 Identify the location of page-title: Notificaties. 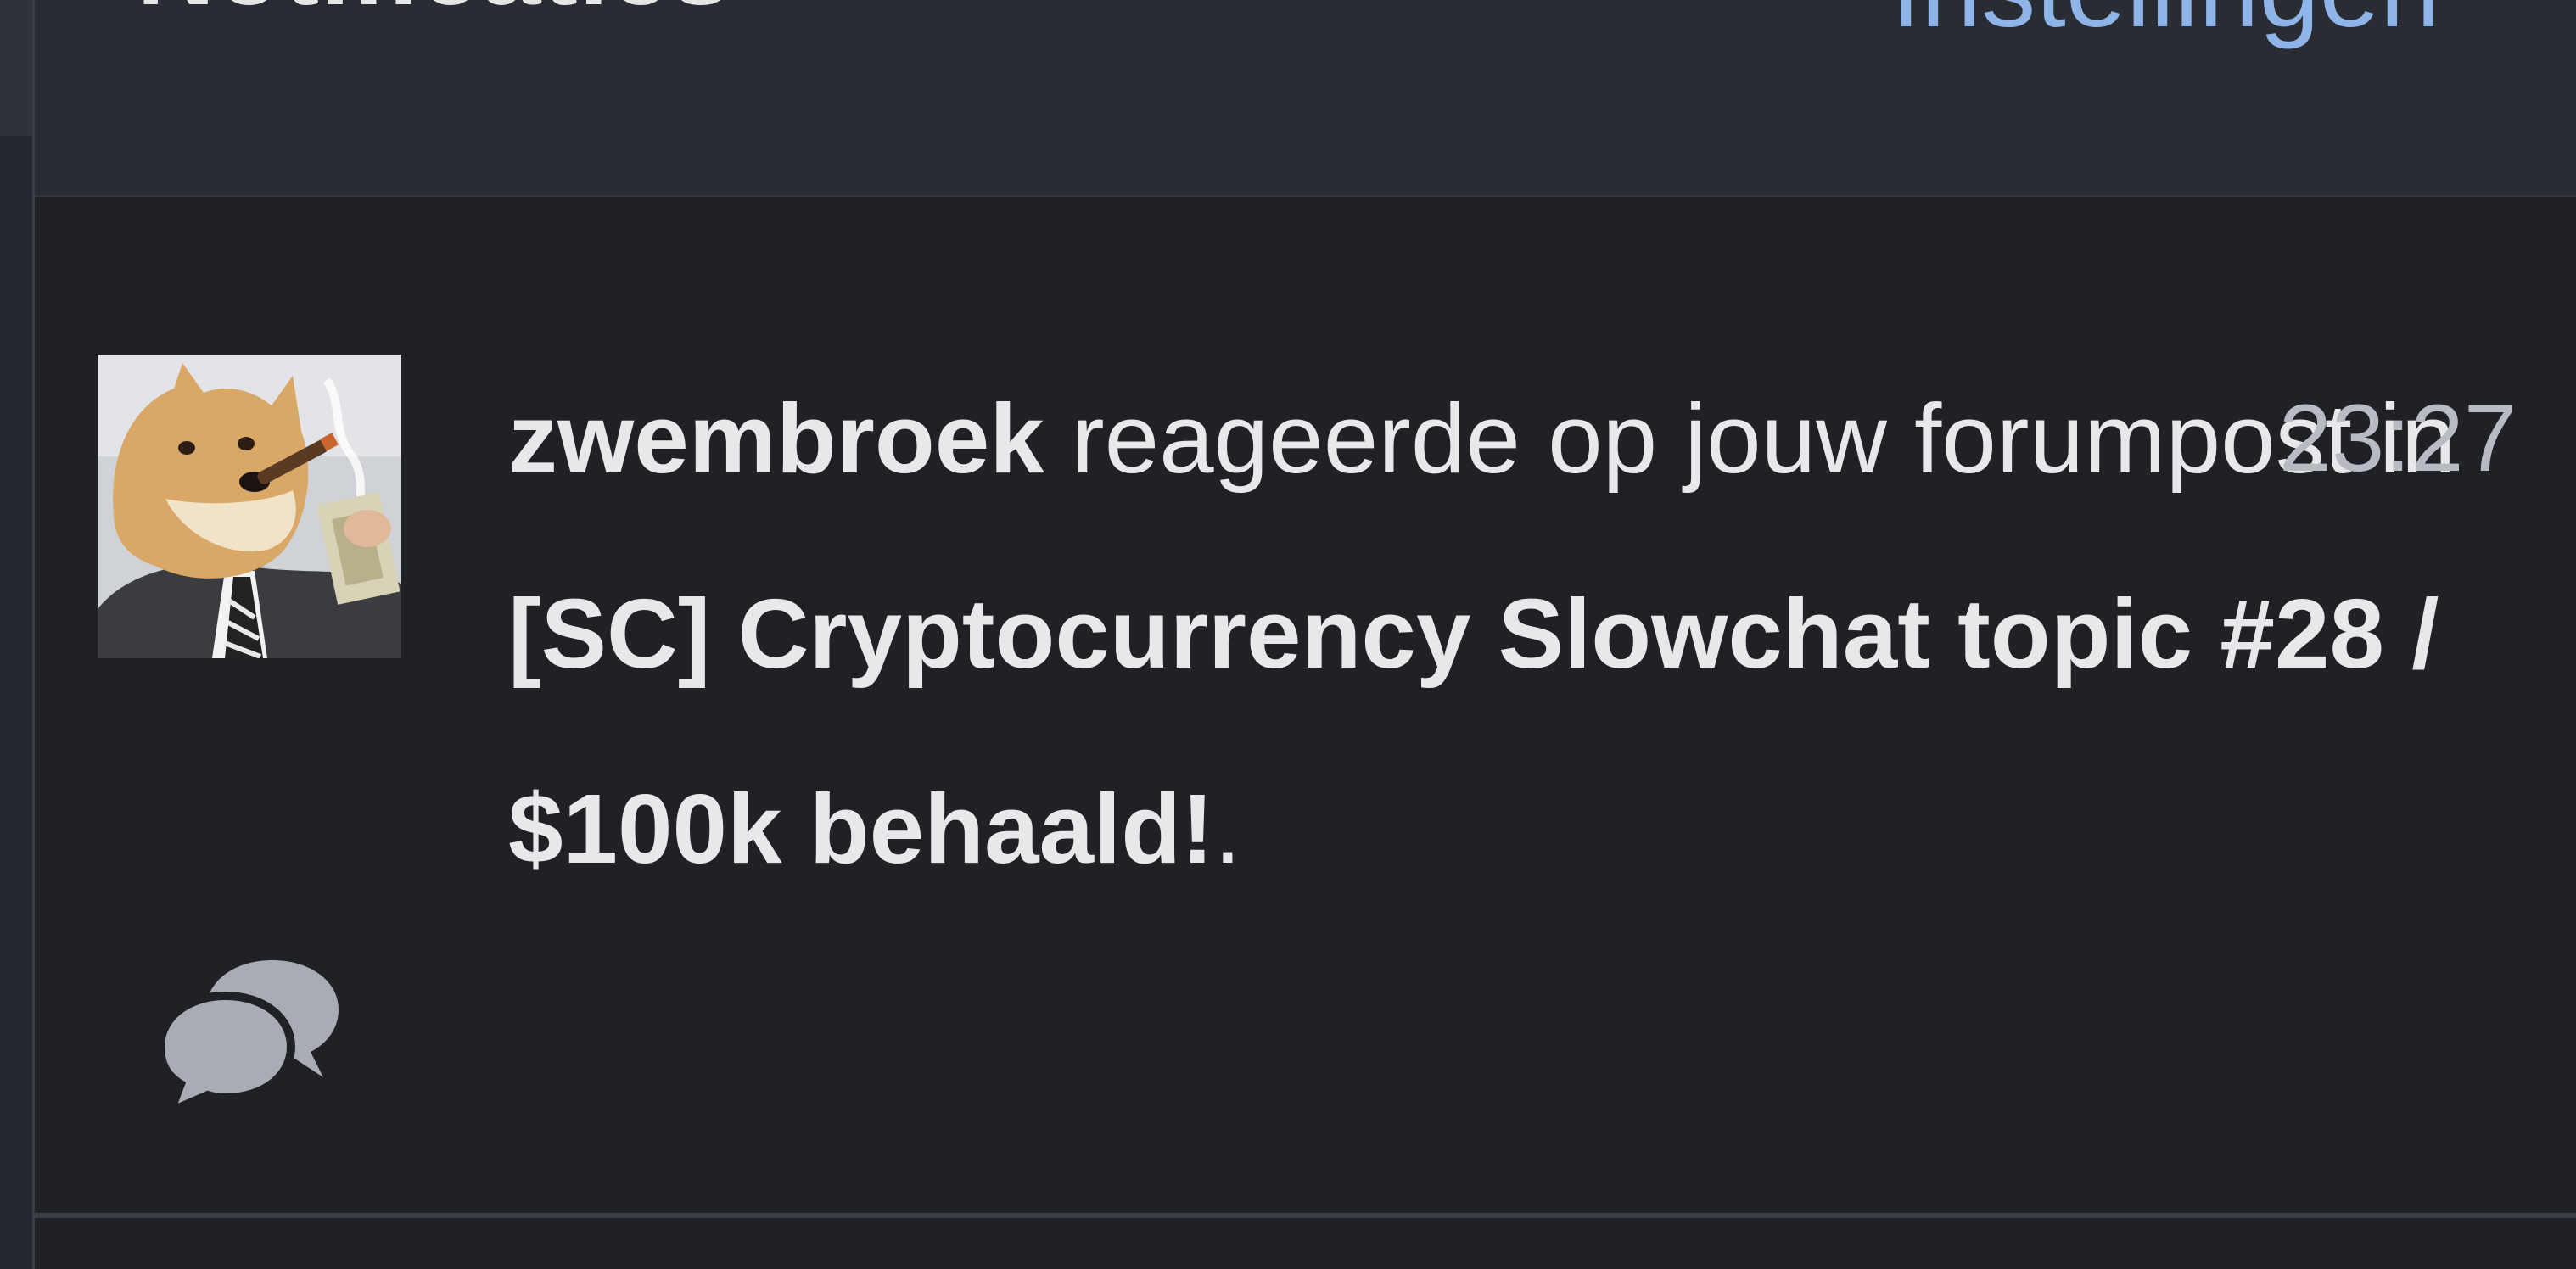
(435, 15).